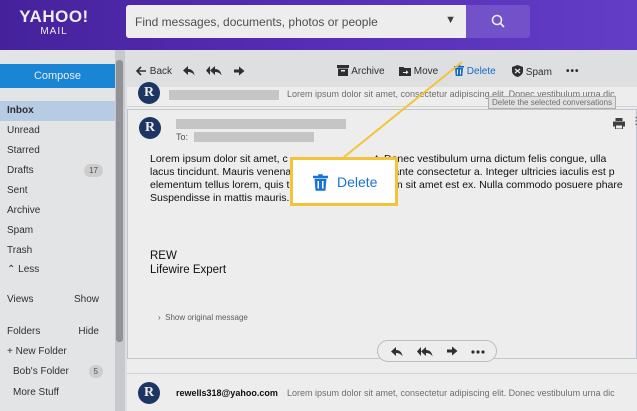 This screenshot has width=637, height=411. What do you see at coordinates (227, 393) in the screenshot?
I see `sender-email: rewells318@yahoo.com` at bounding box center [227, 393].